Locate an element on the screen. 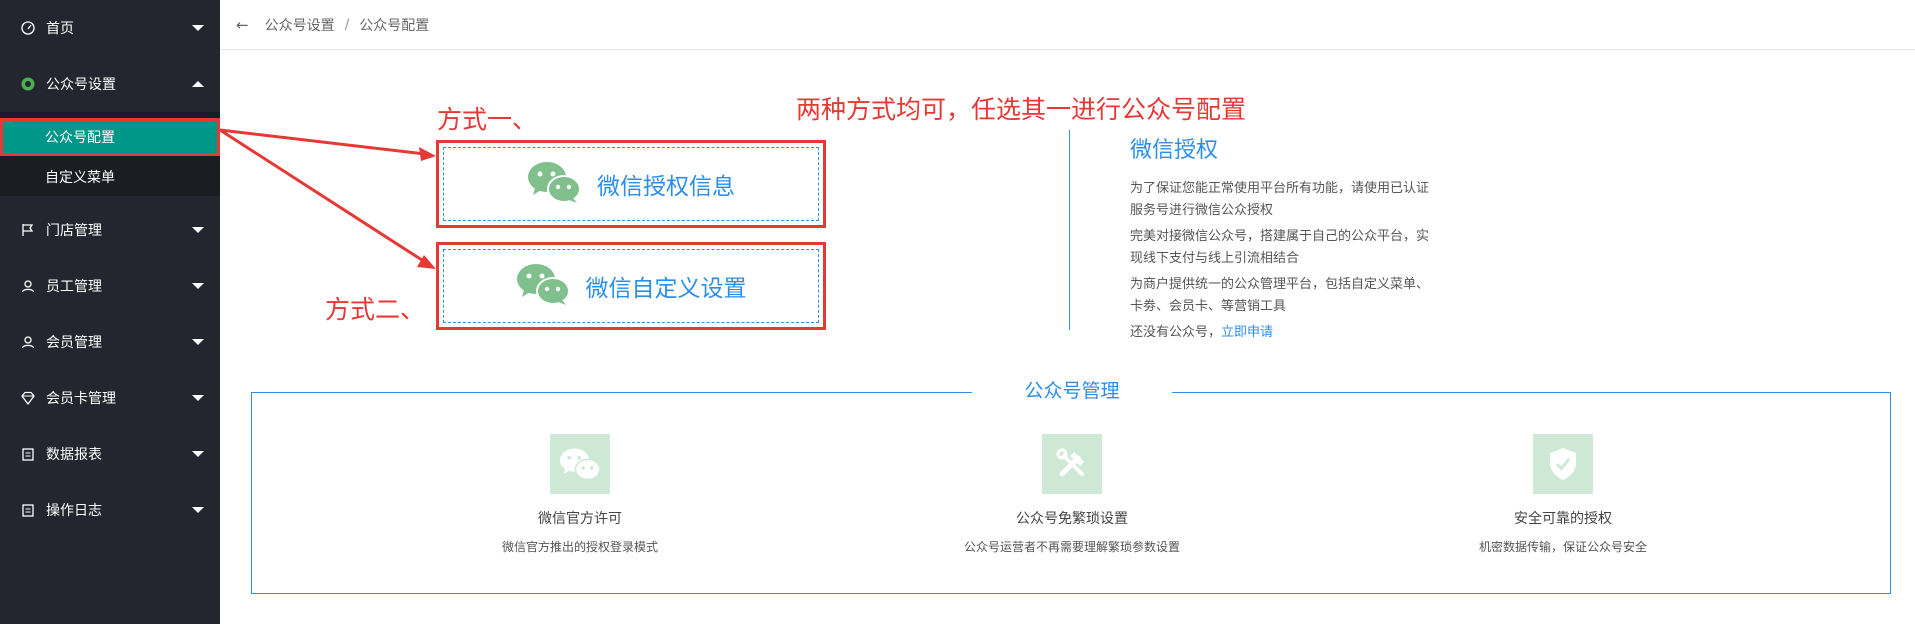 The image size is (1915, 624). sidebar-item-label: 员工管理 is located at coordinates (74, 287).